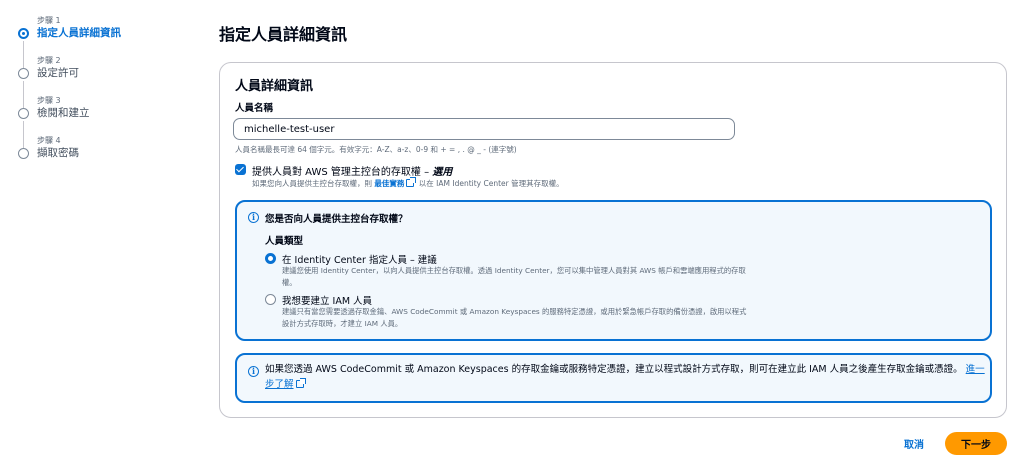  I want to click on step-number: 步驟 1, so click(49, 20).